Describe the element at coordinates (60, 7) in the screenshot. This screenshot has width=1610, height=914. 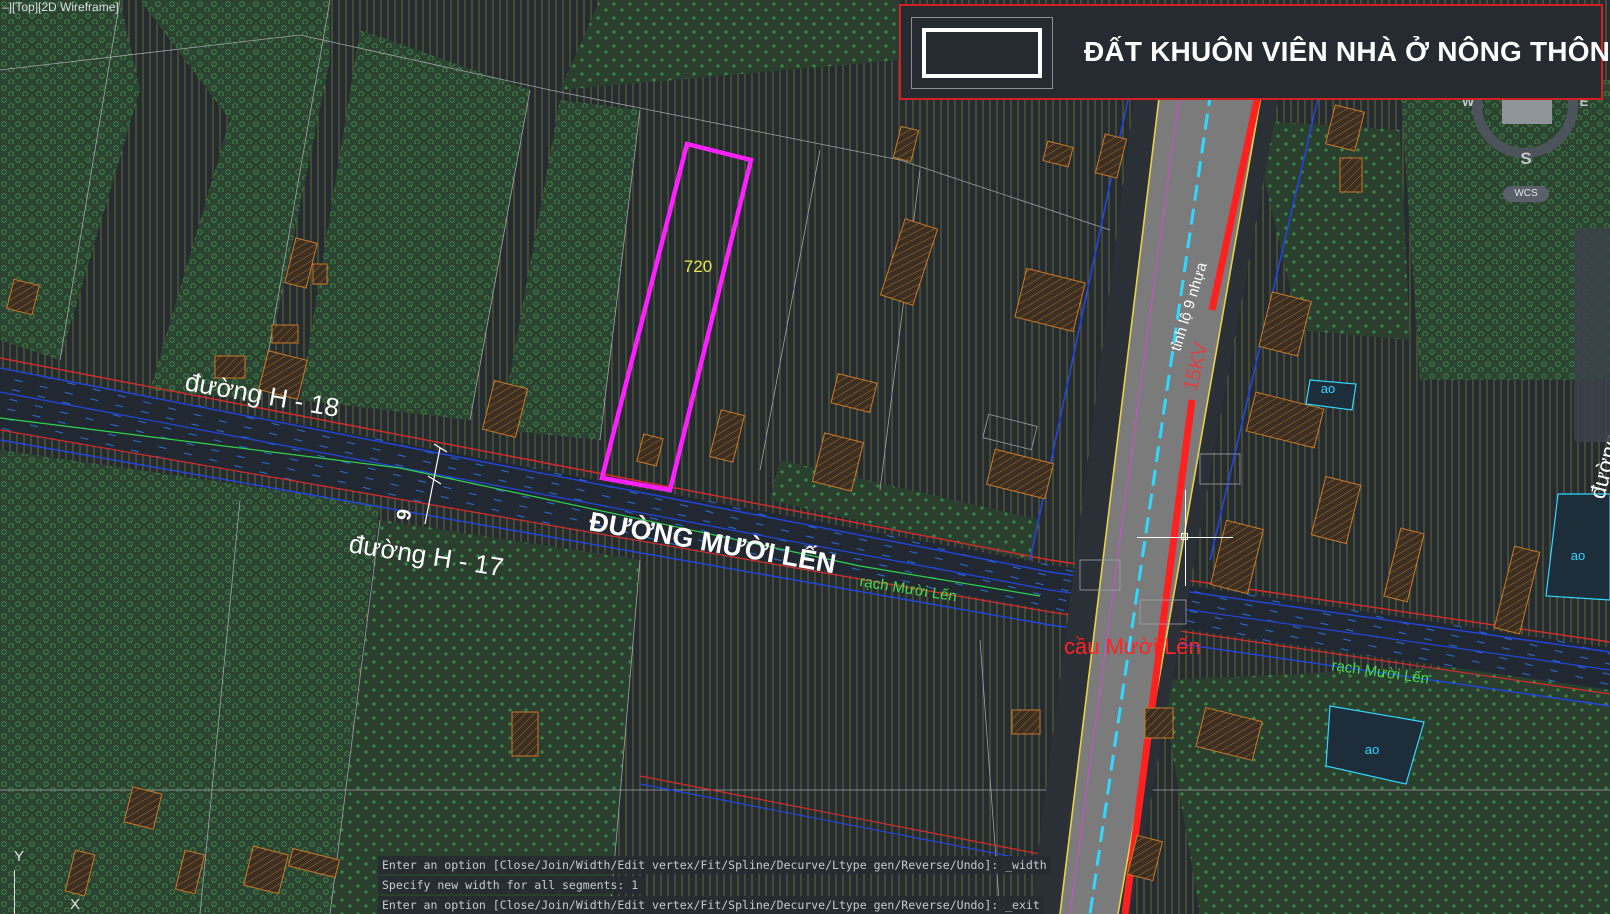
I see `viewport-controls-label: –][Top][2D Wireframe]` at that location.